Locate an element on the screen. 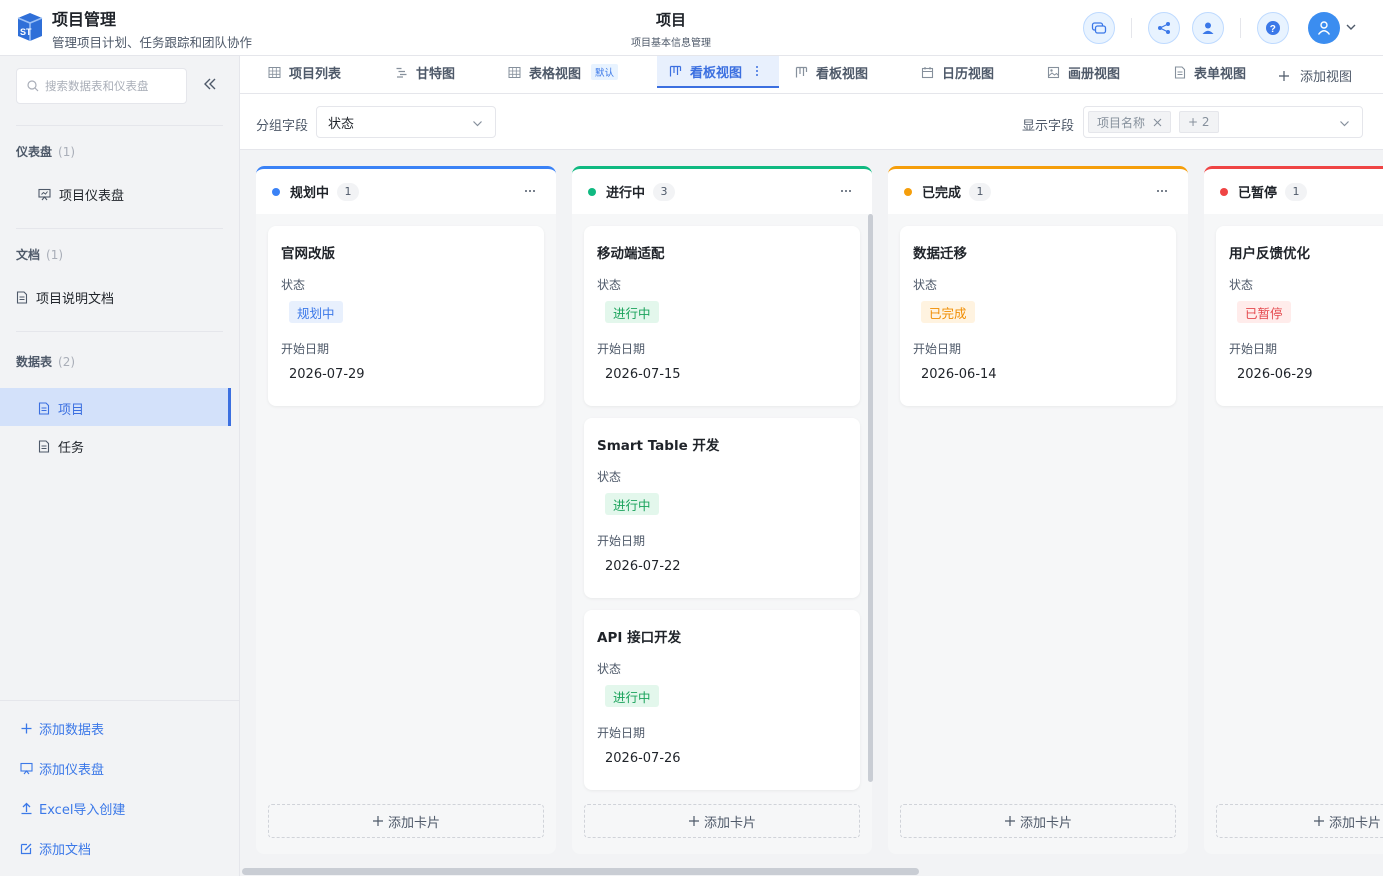 This screenshot has height=876, width=1383. tab-calendar: 日历视图 is located at coordinates (957, 72).